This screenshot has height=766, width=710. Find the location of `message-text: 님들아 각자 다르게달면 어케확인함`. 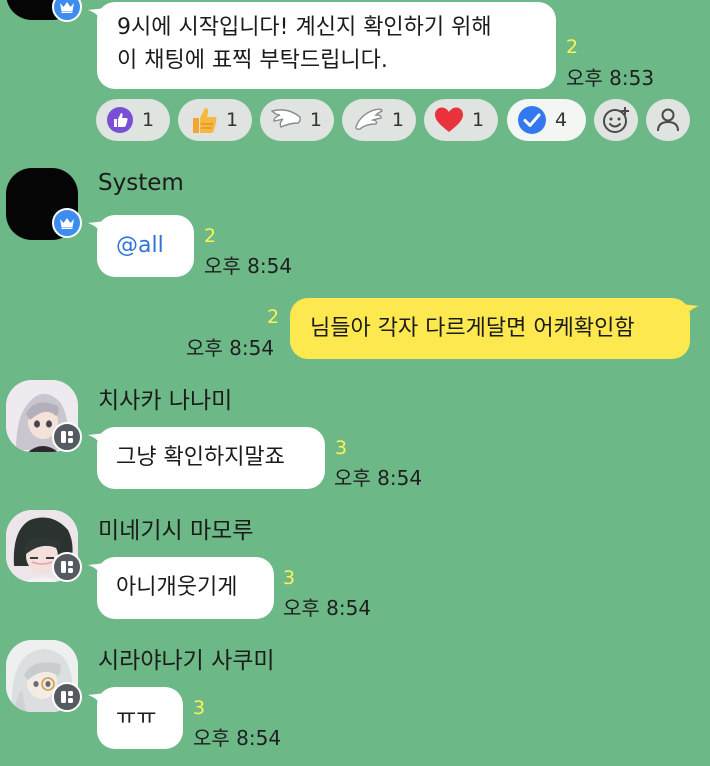

message-text: 님들아 각자 다르게달면 어케확인함 is located at coordinates (472, 328).